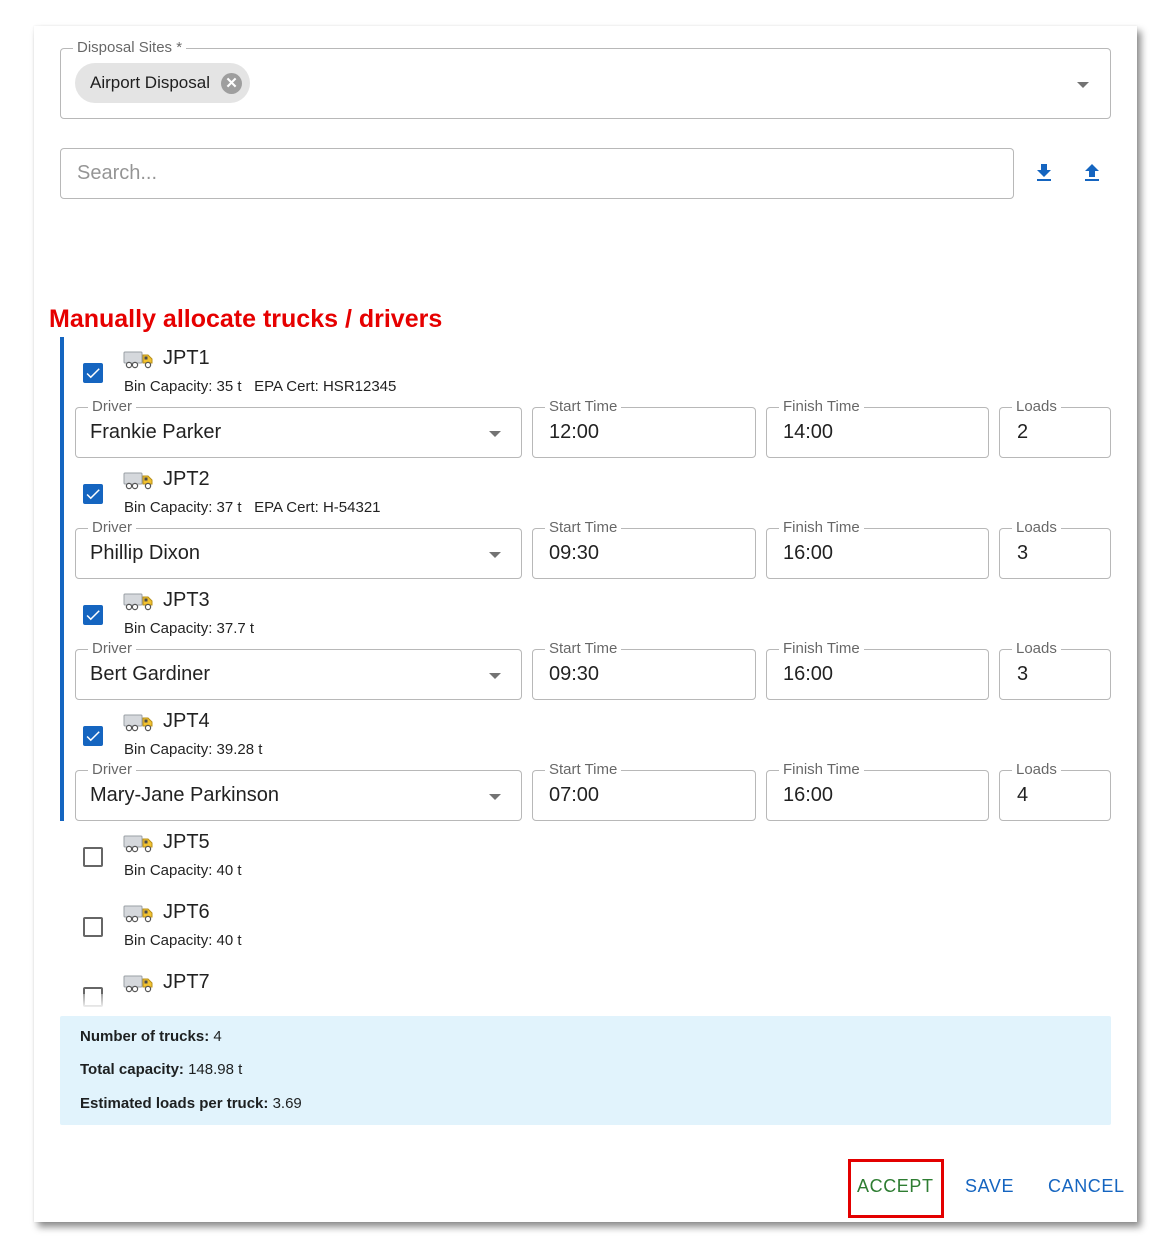 The height and width of the screenshot is (1254, 1168). I want to click on selected-group-bar, so click(62, 579).